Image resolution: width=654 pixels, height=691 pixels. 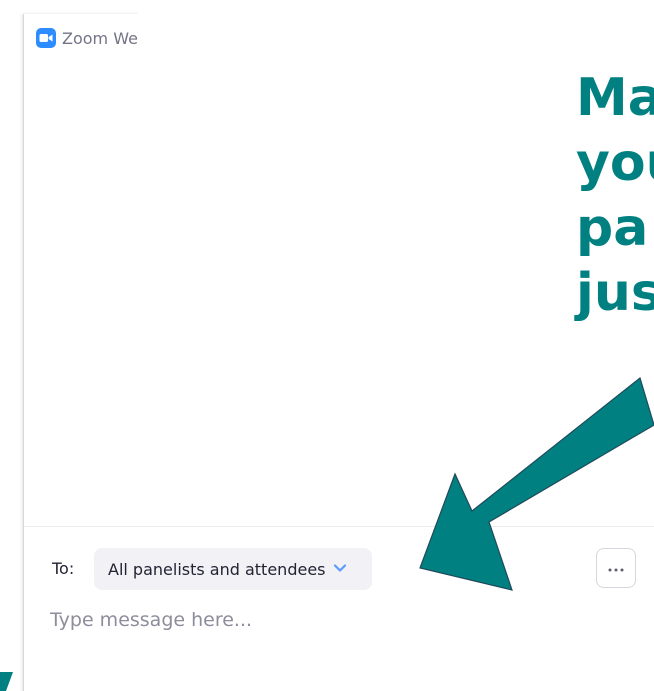 What do you see at coordinates (536, 483) in the screenshot?
I see `pointer-arrow` at bounding box center [536, 483].